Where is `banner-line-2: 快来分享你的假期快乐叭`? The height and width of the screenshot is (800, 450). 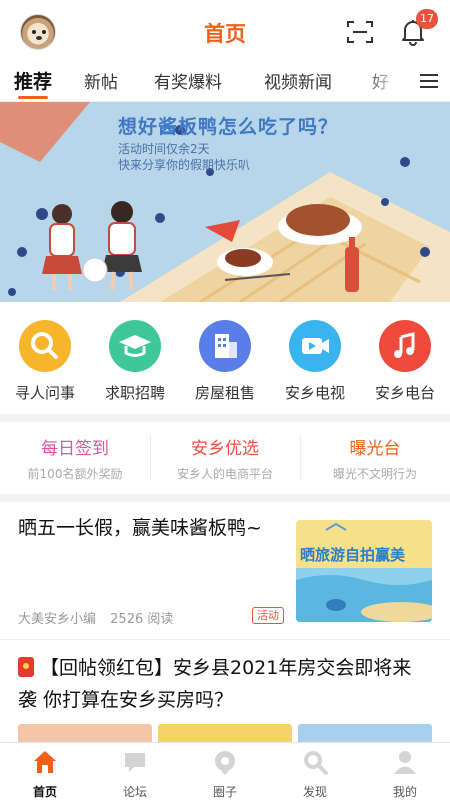
banner-line-2: 快来分享你的假期快乐叭 is located at coordinates (184, 165).